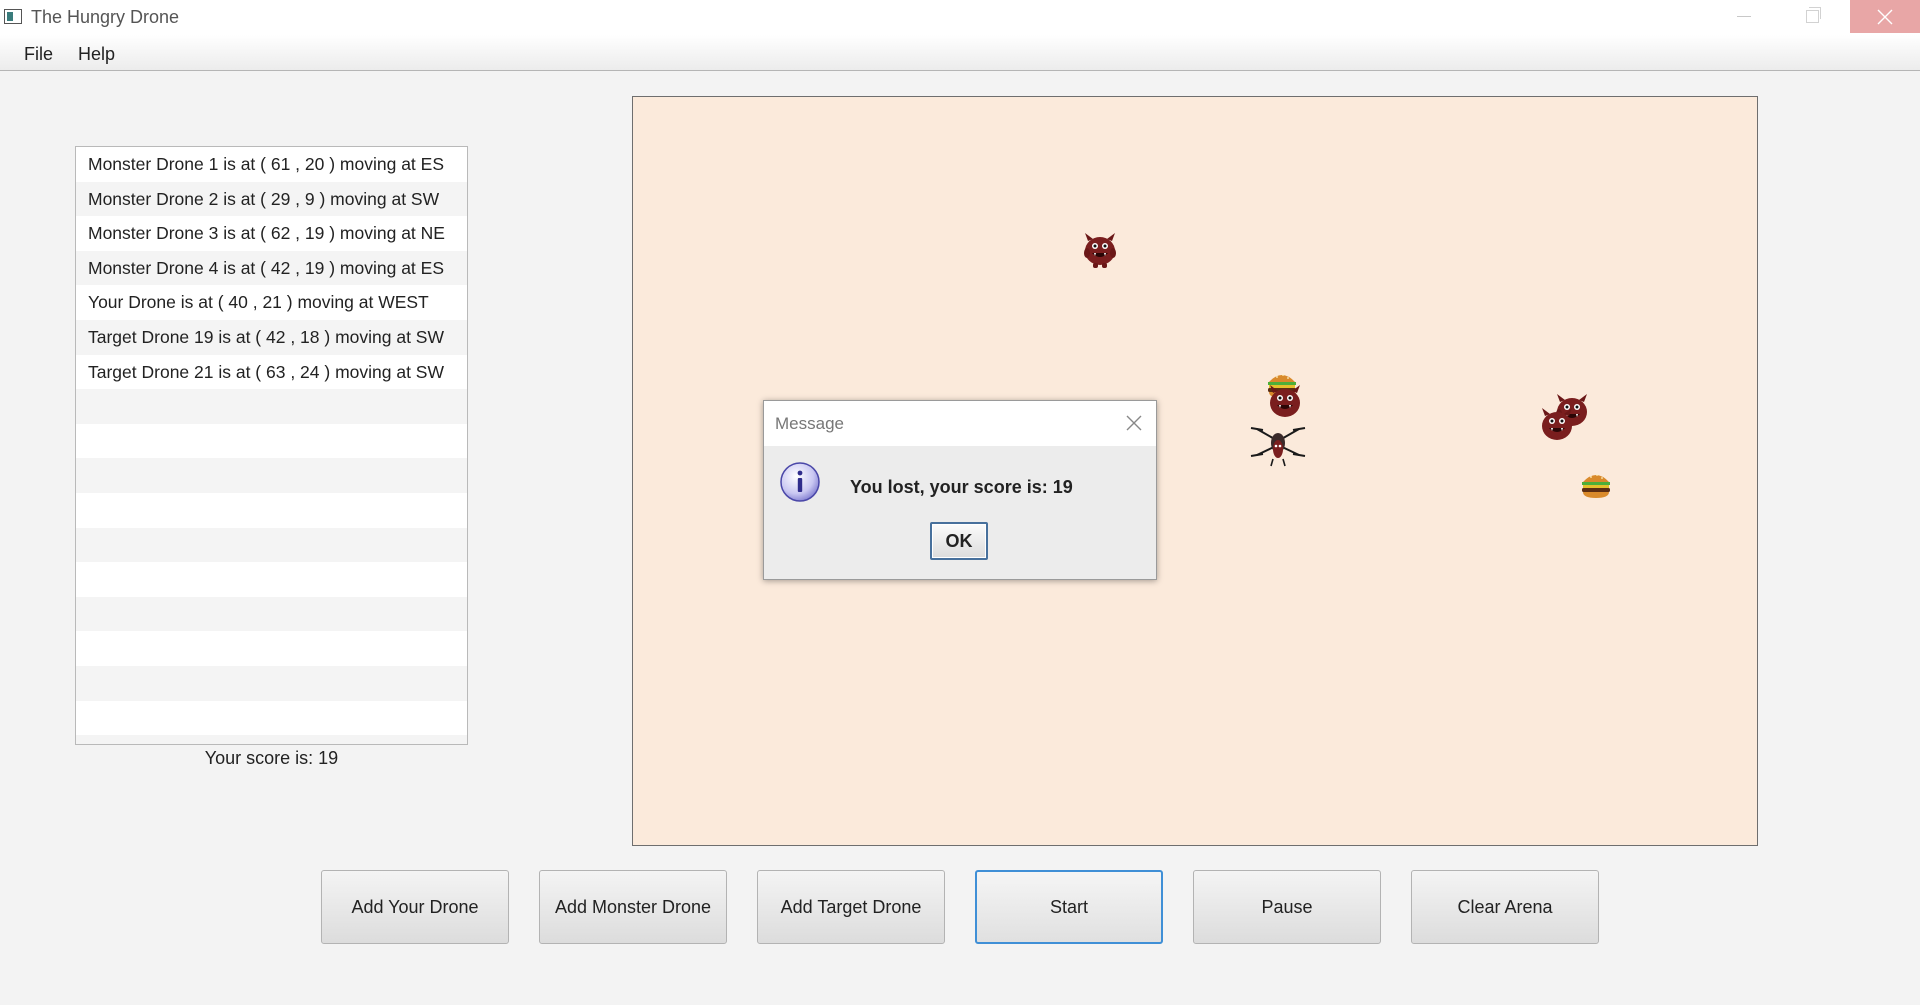  What do you see at coordinates (961, 487) in the screenshot?
I see `dialog-message: You lost, your score is: 19` at bounding box center [961, 487].